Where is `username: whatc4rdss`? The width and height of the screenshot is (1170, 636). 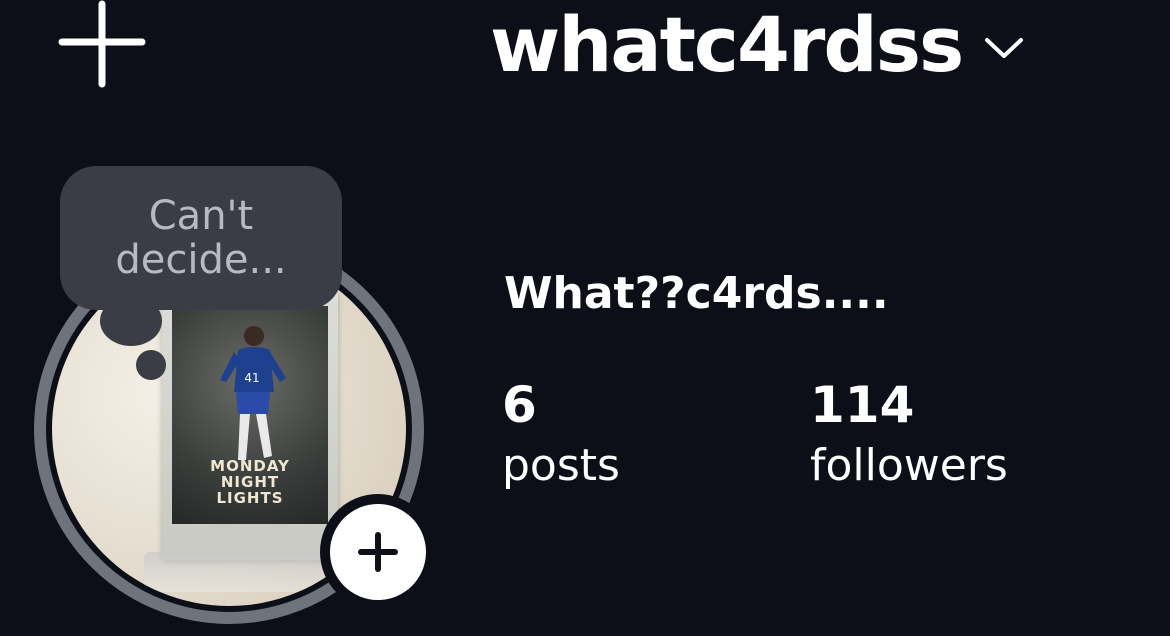 username: whatc4rdss is located at coordinates (727, 44).